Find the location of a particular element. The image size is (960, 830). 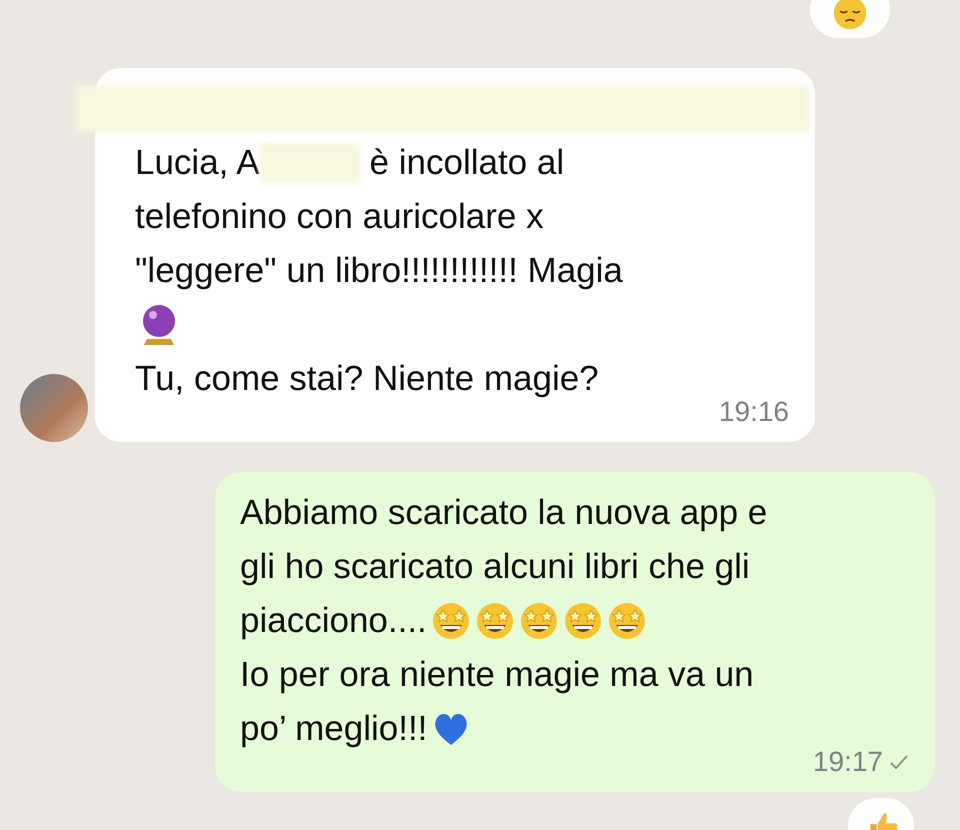

message-text: "leggere" un libro!!!!!!!!!!!! Magia is located at coordinates (379, 271).